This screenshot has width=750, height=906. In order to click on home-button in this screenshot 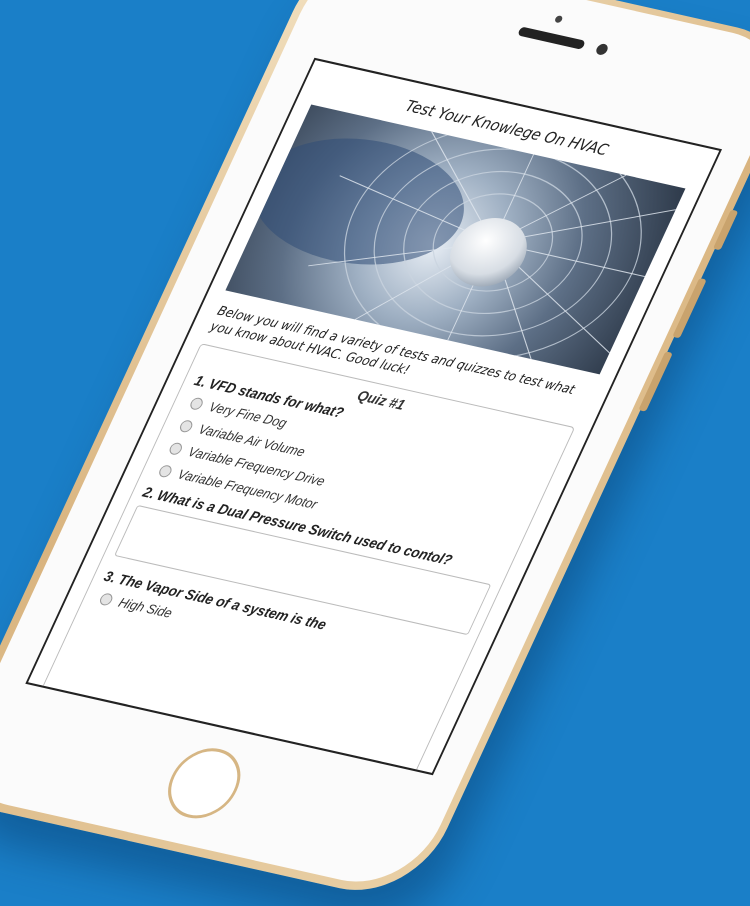, I will do `click(204, 783)`.